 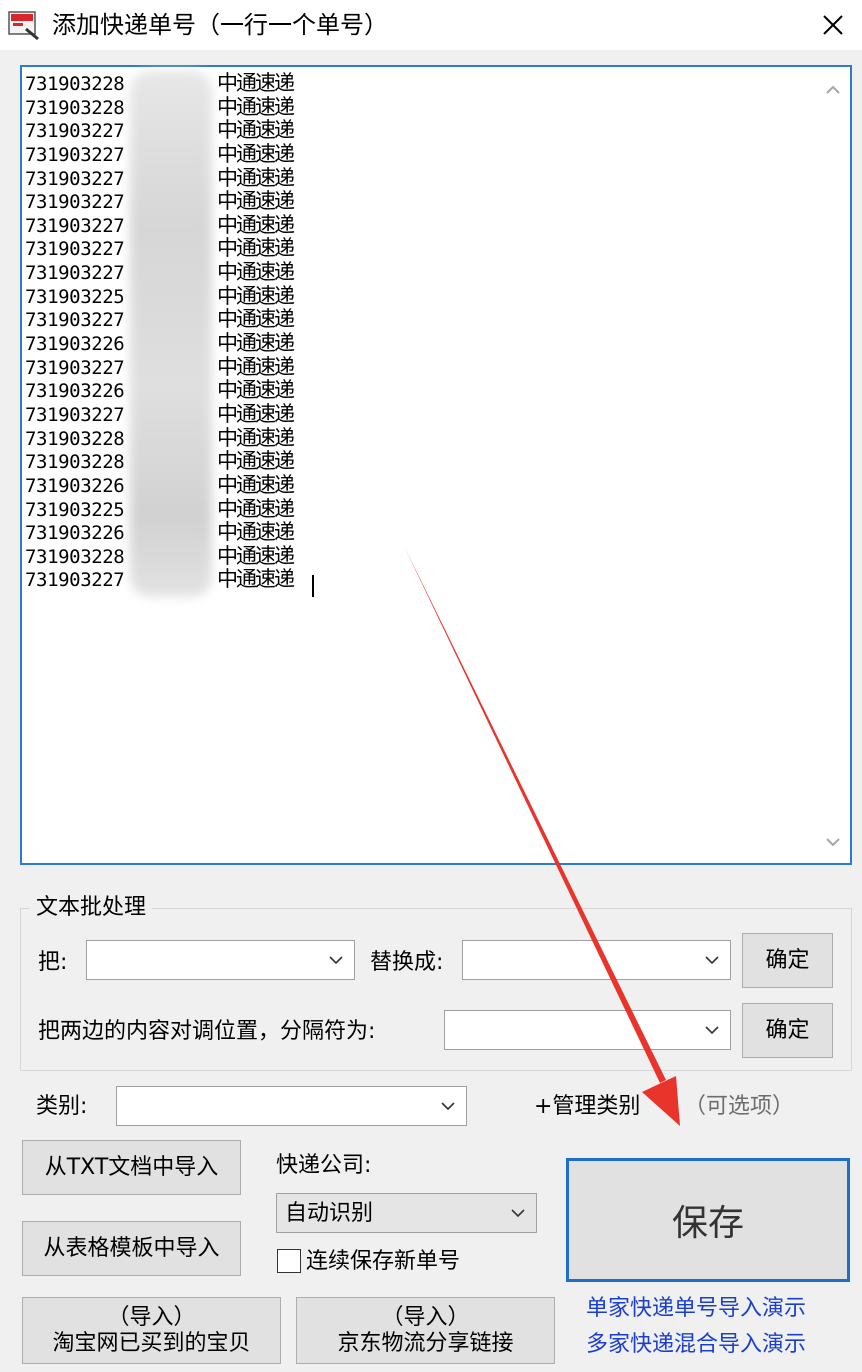 I want to click on batch-group-title: 文本批处理, so click(x=91, y=908).